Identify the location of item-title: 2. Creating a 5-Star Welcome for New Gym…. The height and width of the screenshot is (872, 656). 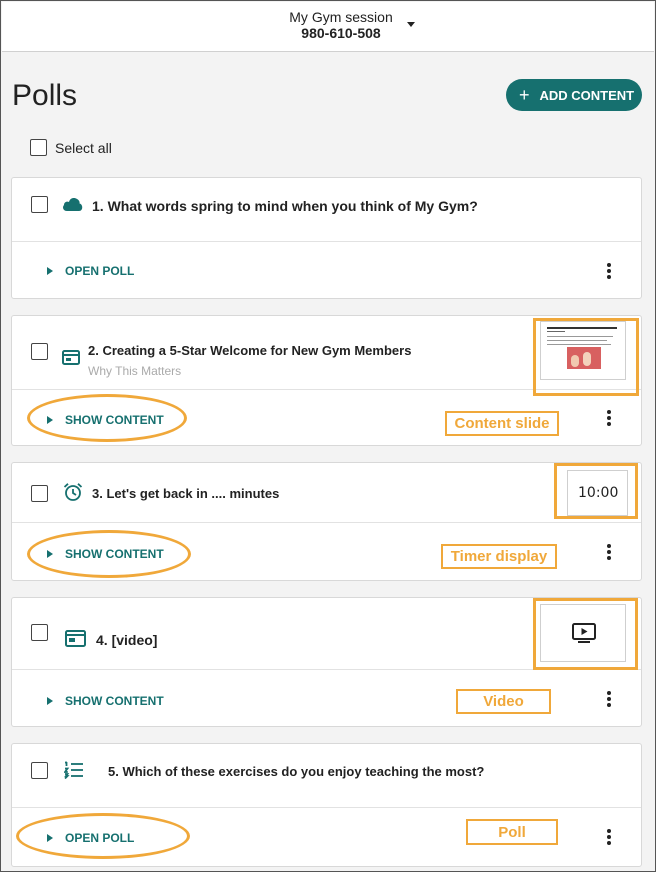
(249, 350).